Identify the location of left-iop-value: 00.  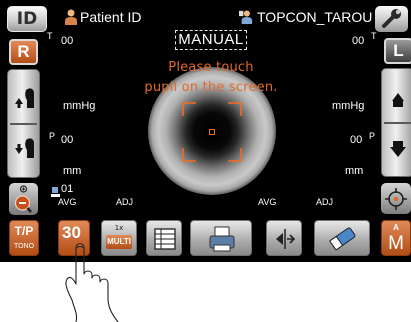
(358, 41).